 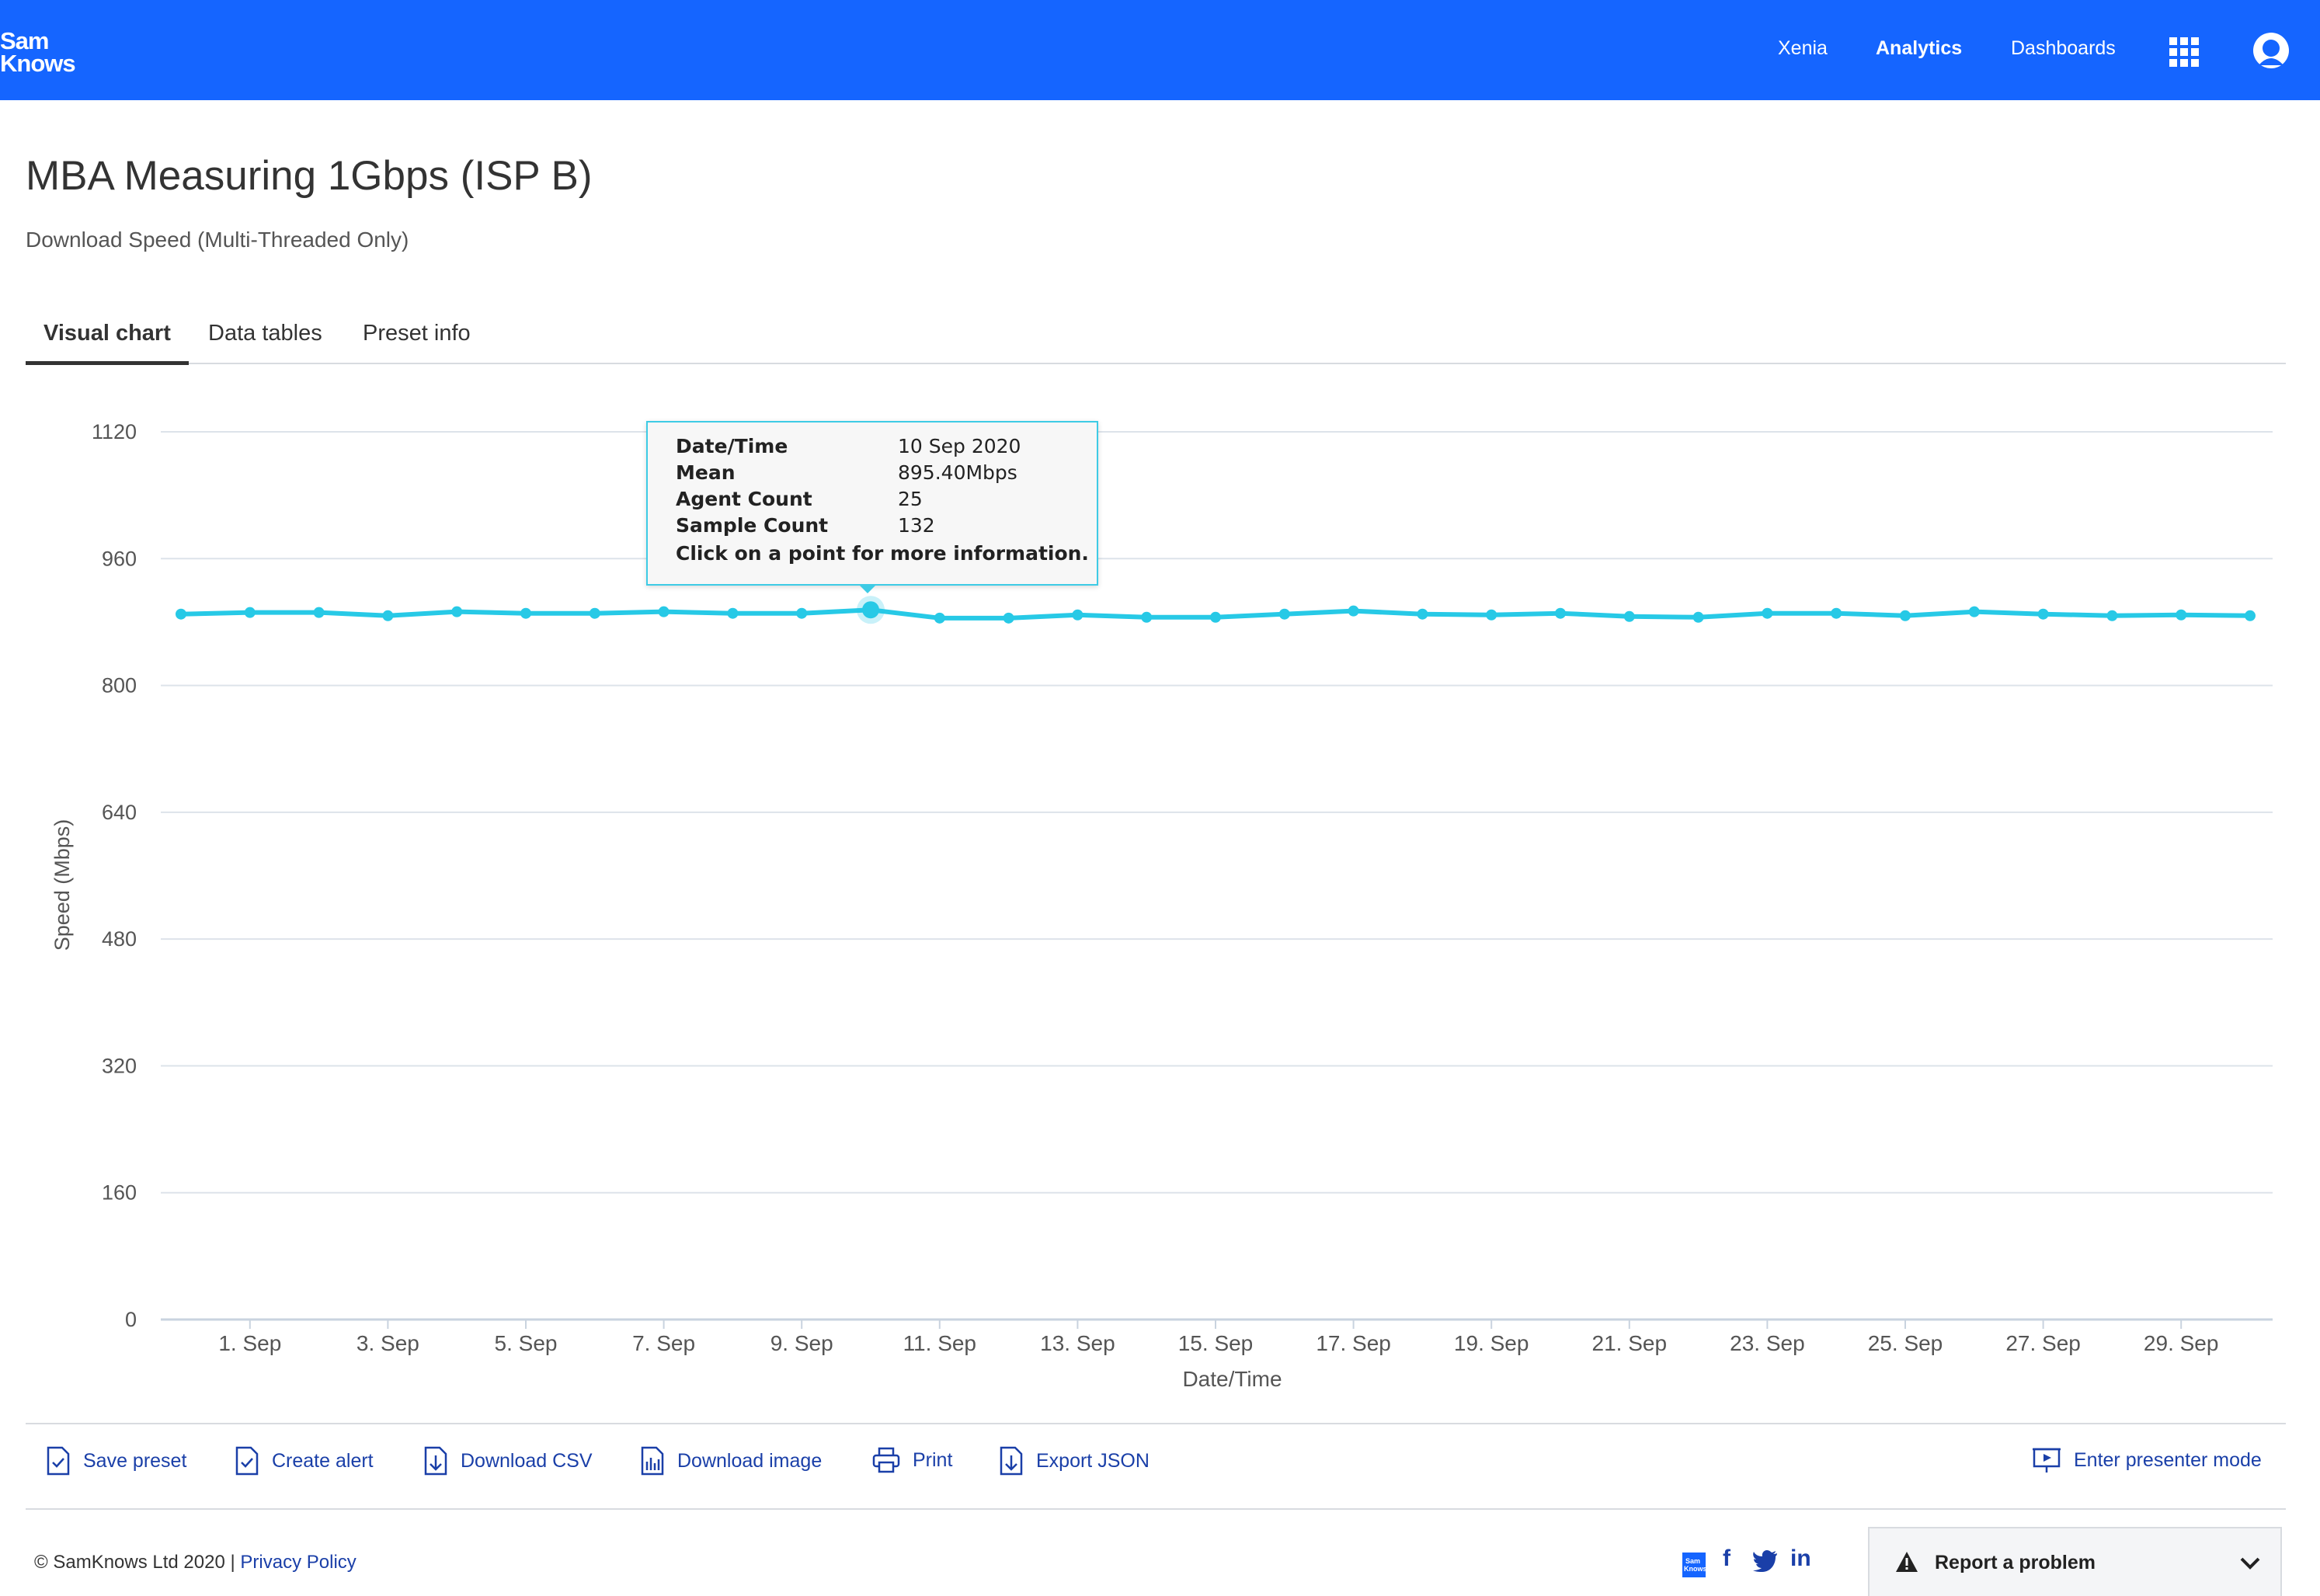 I want to click on x-tick-label: 11. Sep, so click(x=939, y=1343).